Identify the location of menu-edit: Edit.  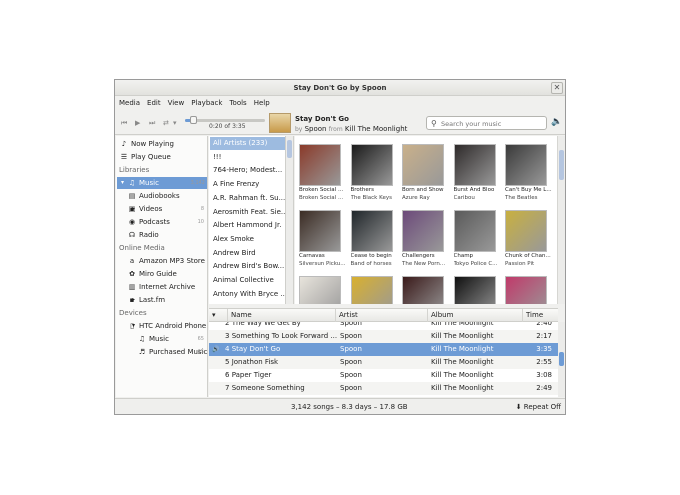
(154, 103).